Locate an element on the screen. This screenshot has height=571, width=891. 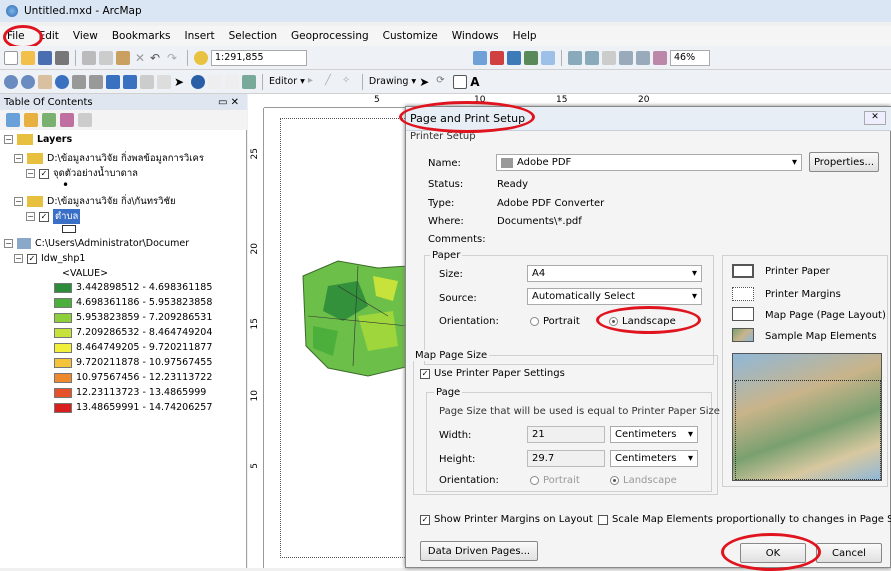
cut-icon is located at coordinates (89, 57).